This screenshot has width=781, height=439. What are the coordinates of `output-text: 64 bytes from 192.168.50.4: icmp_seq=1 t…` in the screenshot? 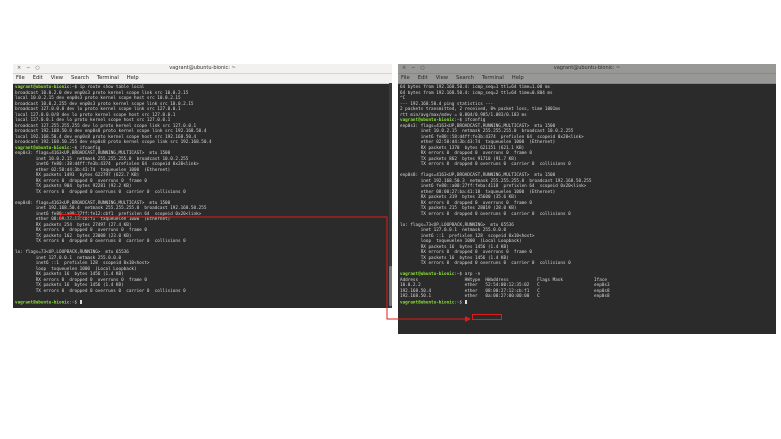 It's located at (475, 87).